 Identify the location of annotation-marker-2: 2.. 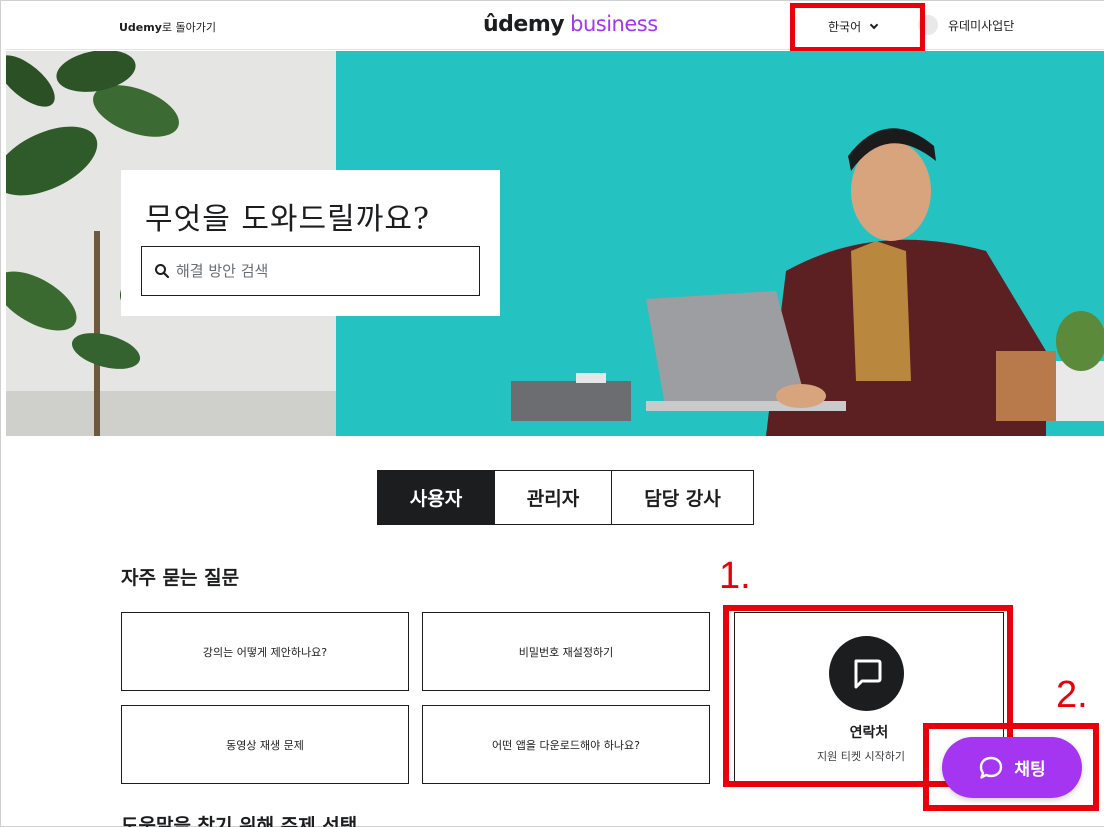
(1072, 695).